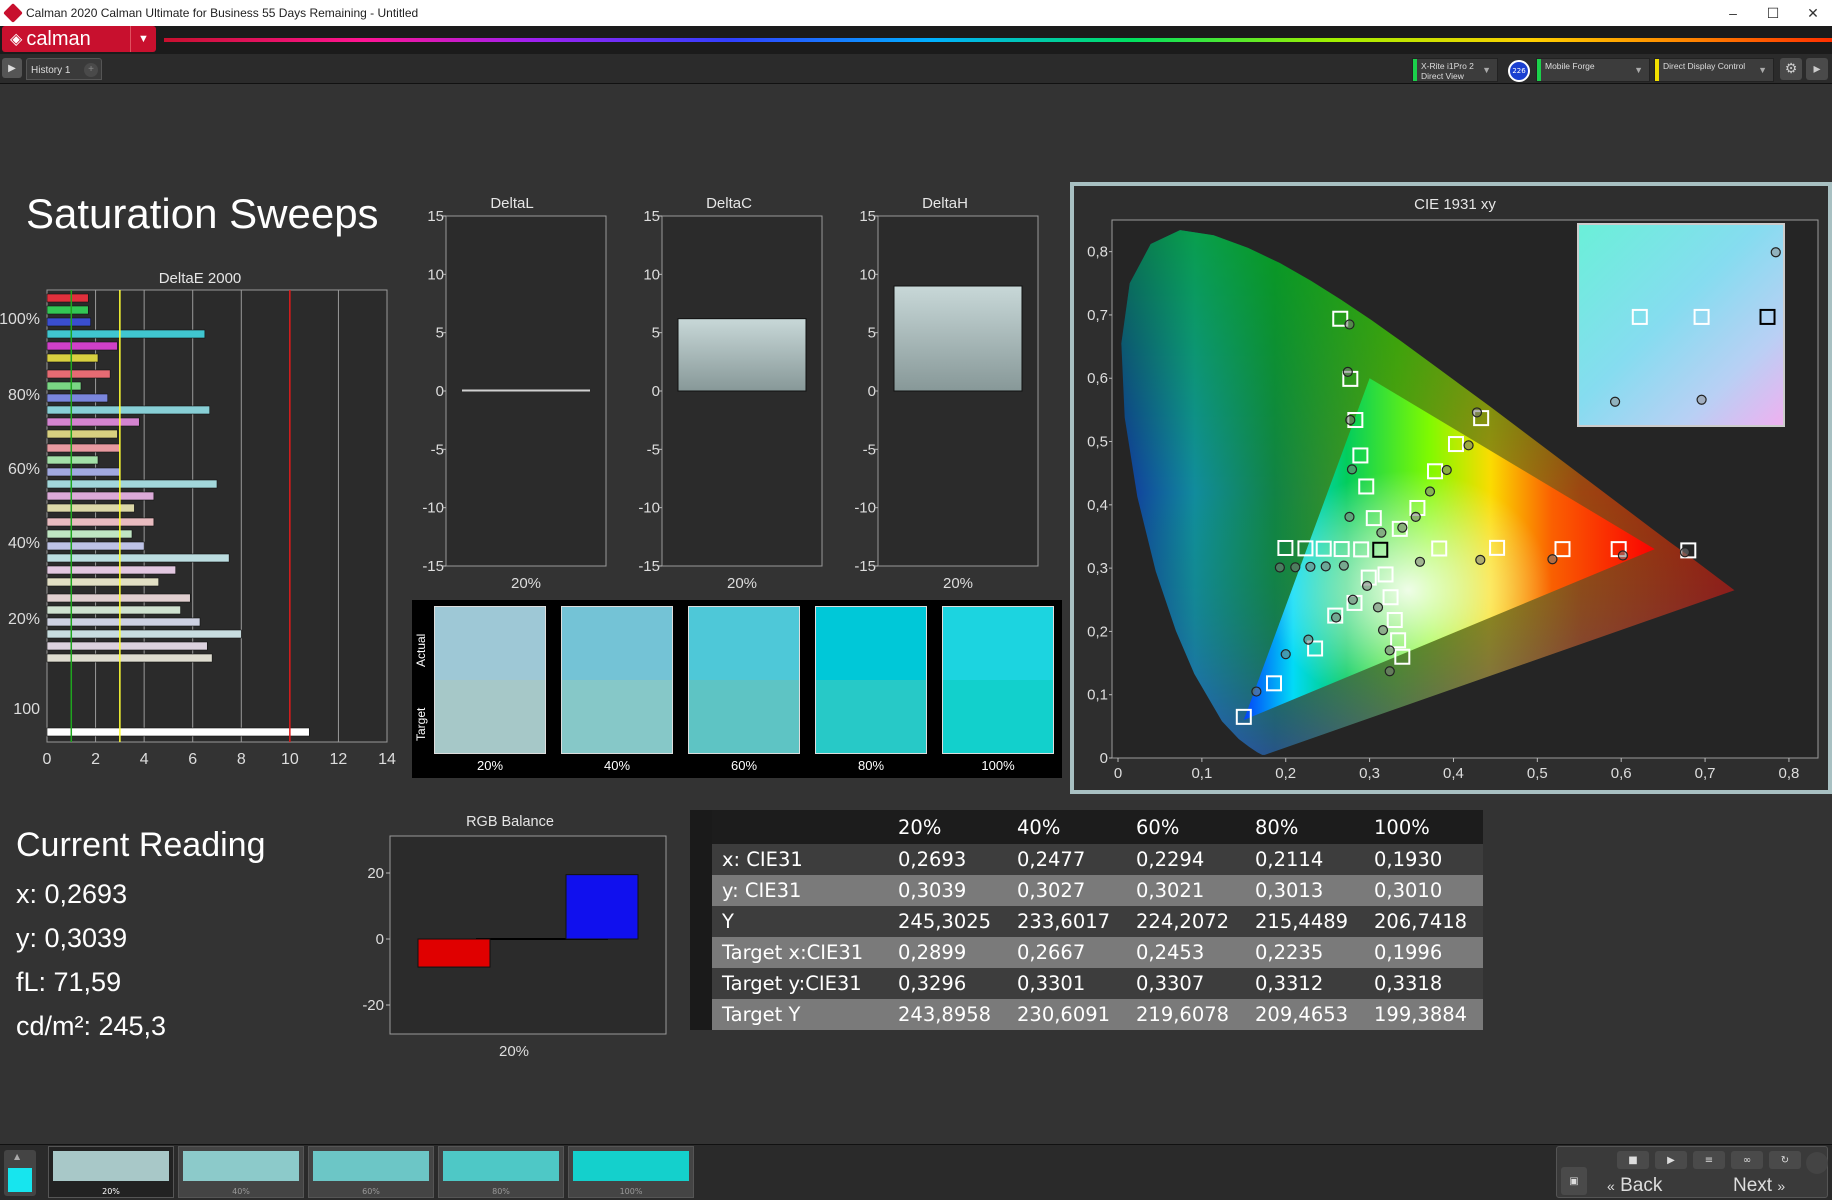  What do you see at coordinates (631, 1172) in the screenshot?
I see `point-tile: 100%` at bounding box center [631, 1172].